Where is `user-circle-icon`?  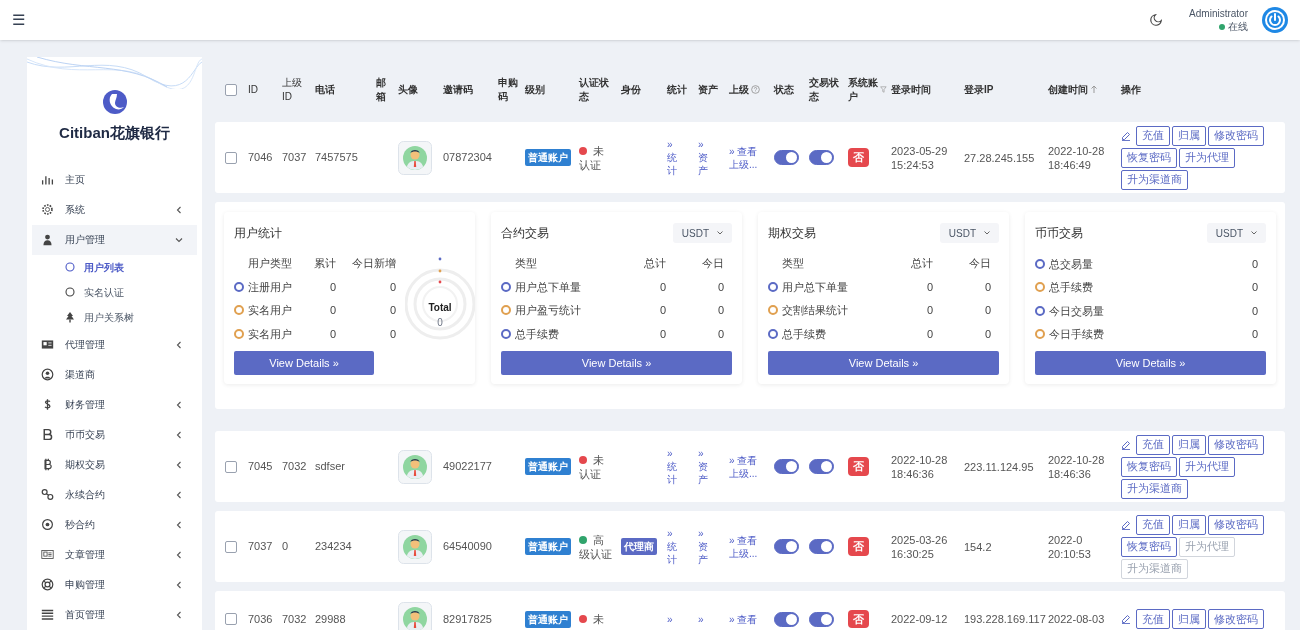
user-circle-icon is located at coordinates (47, 374).